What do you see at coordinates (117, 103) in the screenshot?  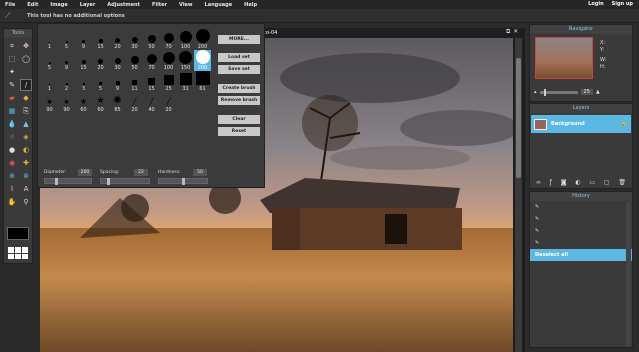 I see `brush-preset: ✺ 85` at bounding box center [117, 103].